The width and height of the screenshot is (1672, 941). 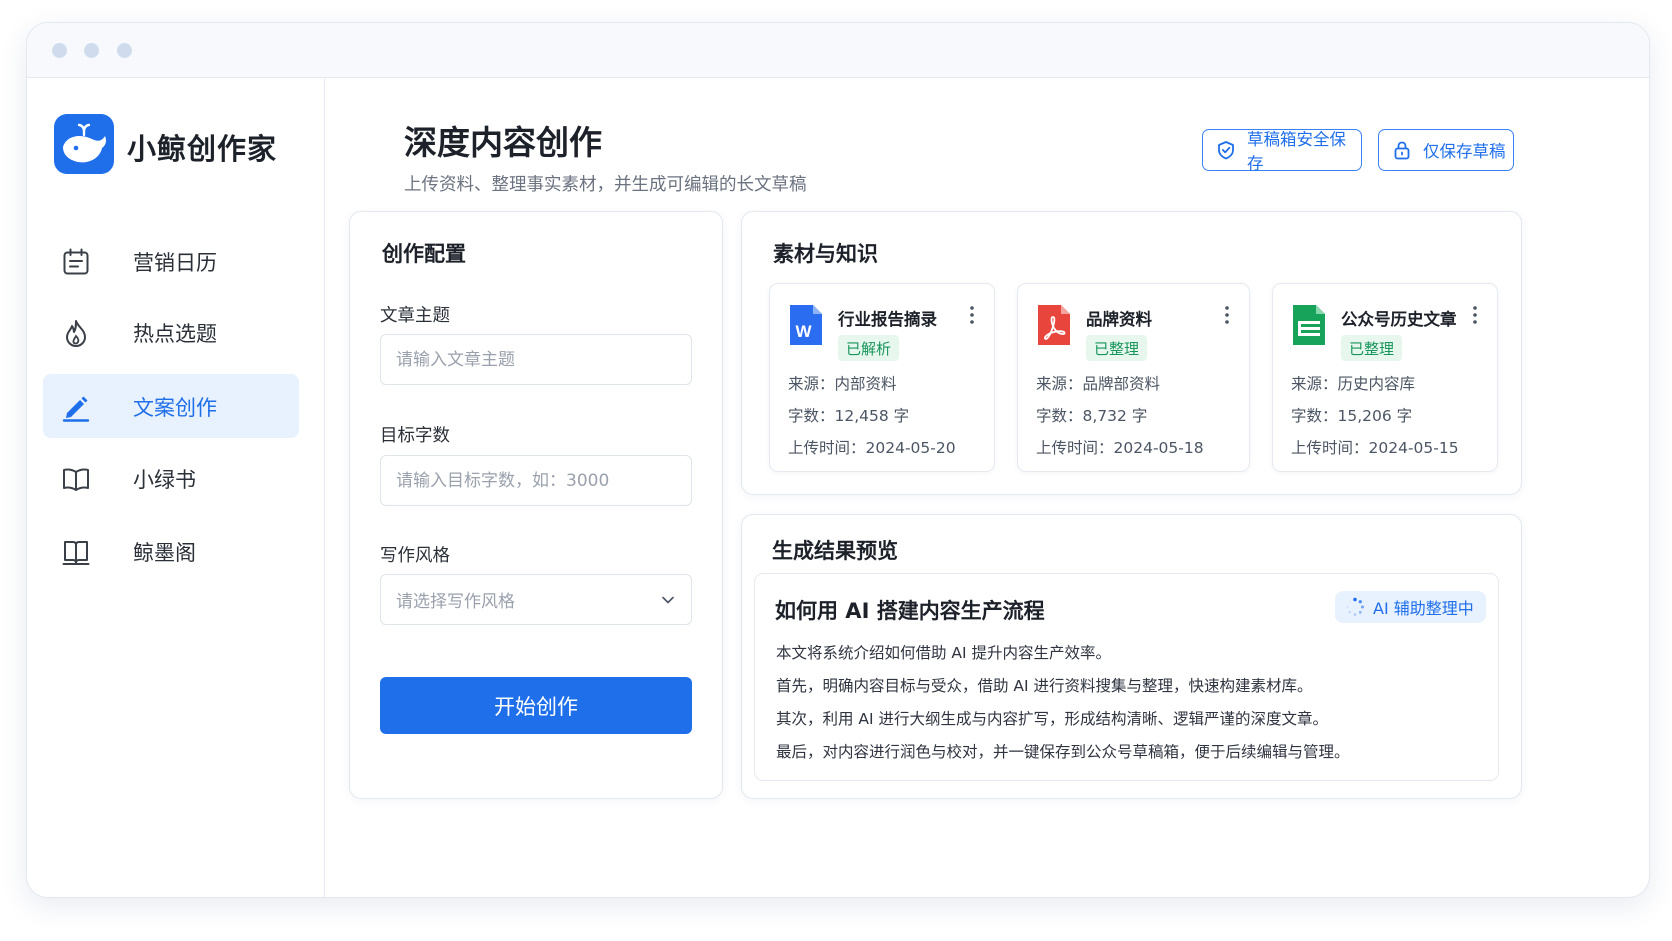 I want to click on sidebar-item-hot-topics: 热点选题, so click(x=171, y=332).